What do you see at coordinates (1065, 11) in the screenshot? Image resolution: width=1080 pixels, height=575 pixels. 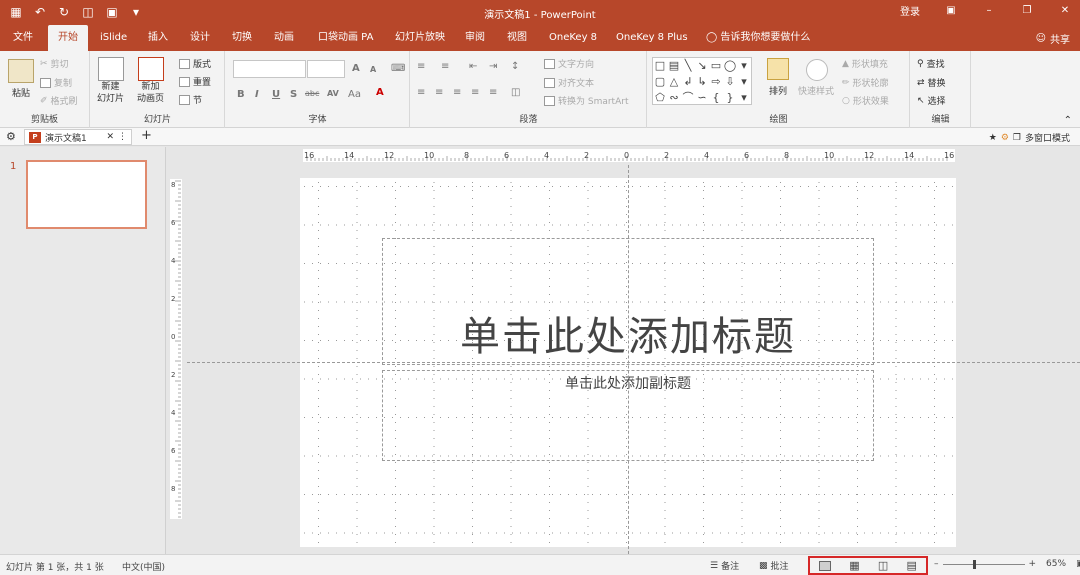 I see `close-icon: ✕` at bounding box center [1065, 11].